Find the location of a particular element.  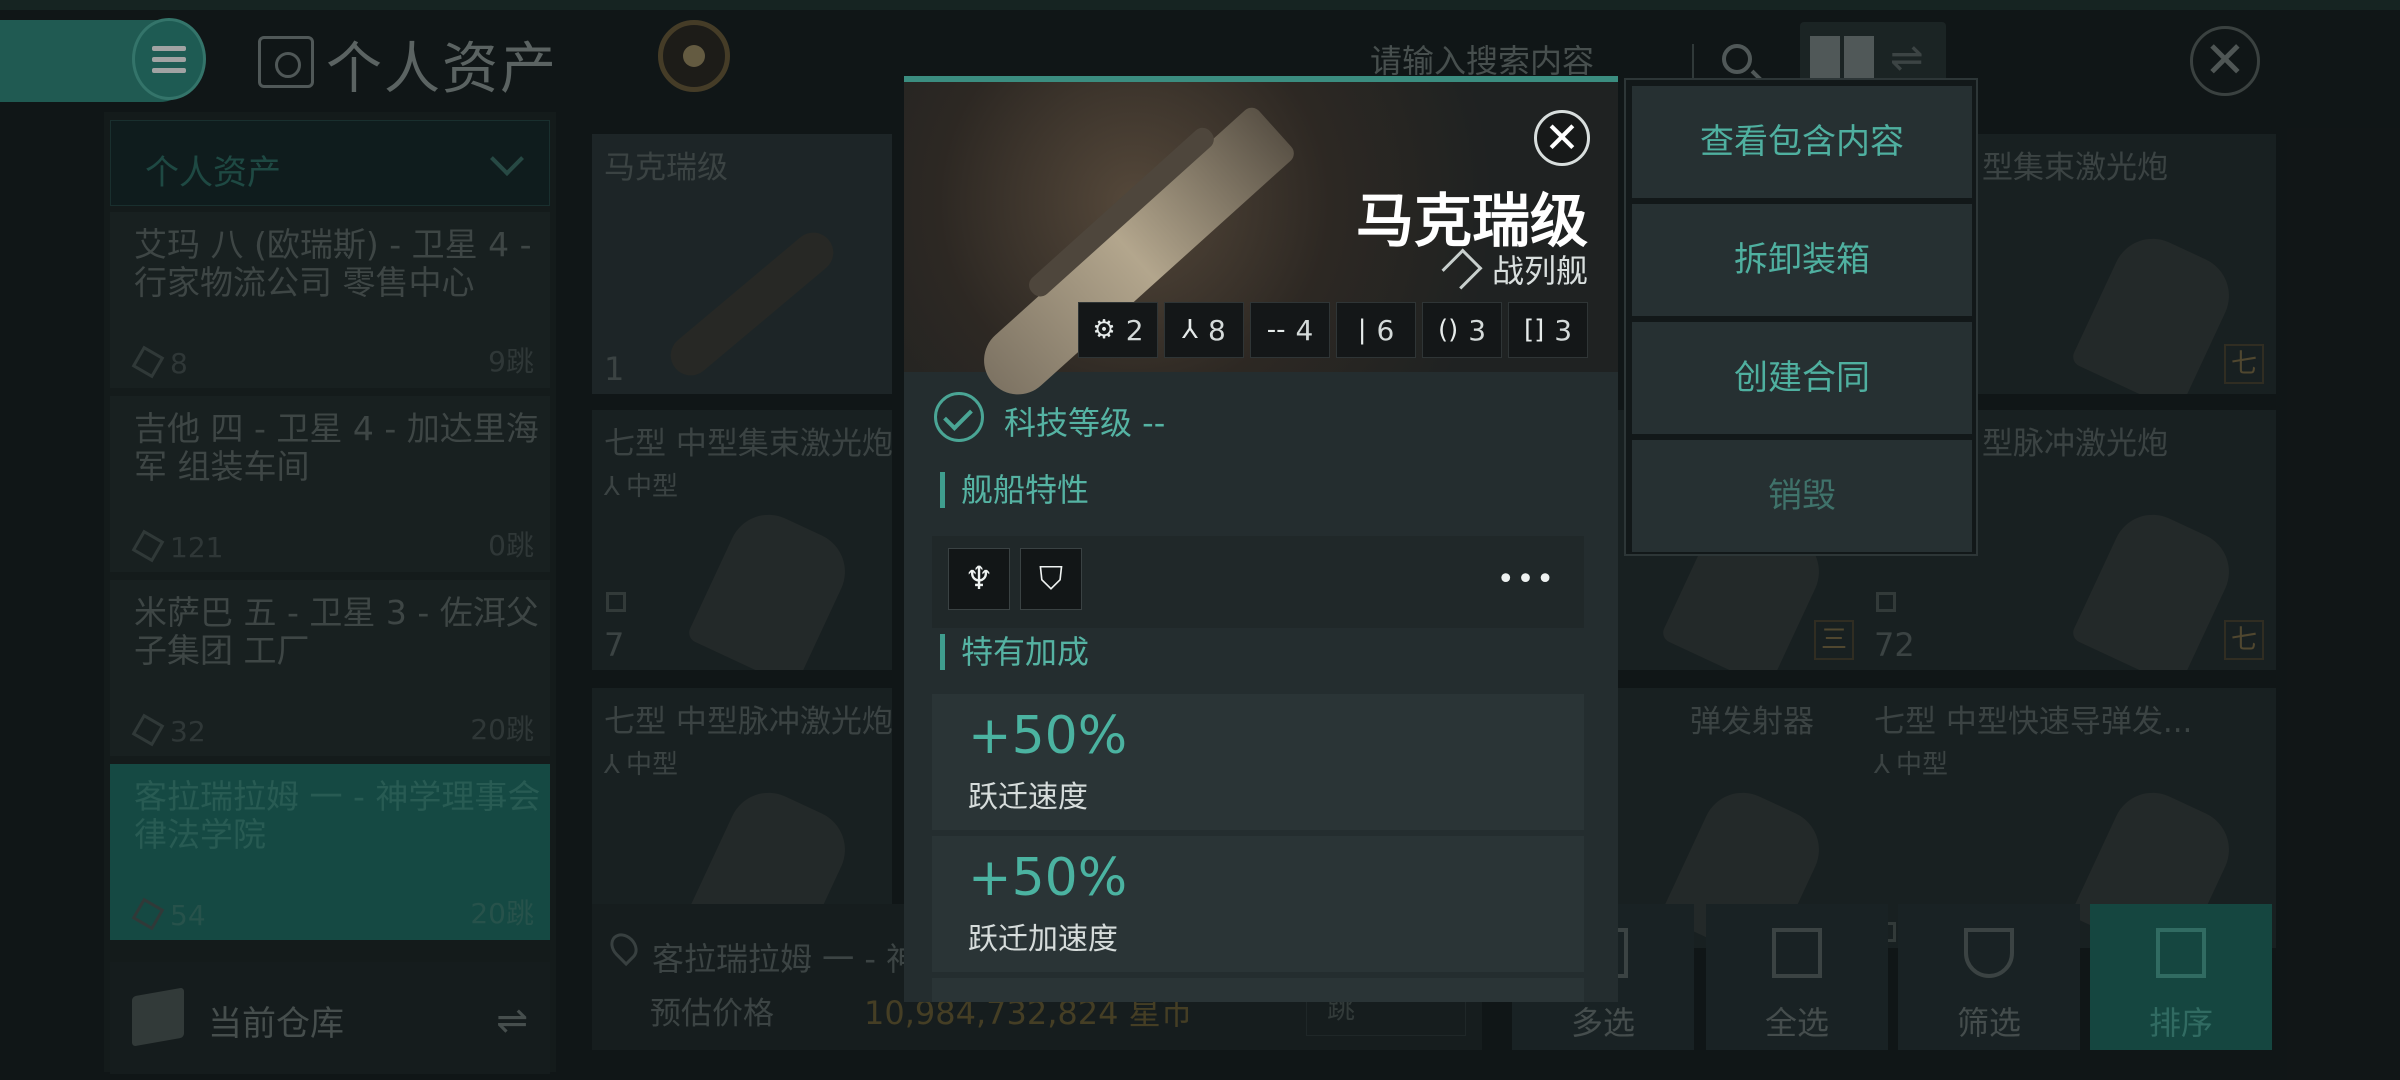

rig-slot-icon: () is located at coordinates (1448, 330).